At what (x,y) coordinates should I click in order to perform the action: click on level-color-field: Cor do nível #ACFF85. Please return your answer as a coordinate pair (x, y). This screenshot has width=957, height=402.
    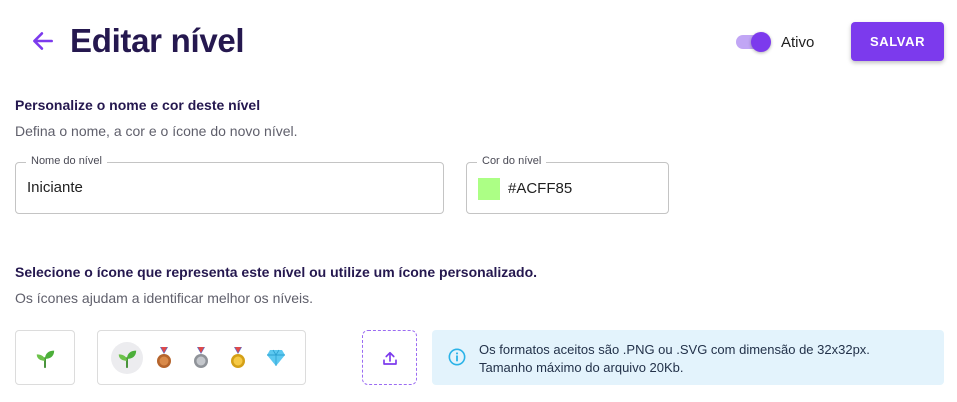
    Looking at the image, I should click on (567, 184).